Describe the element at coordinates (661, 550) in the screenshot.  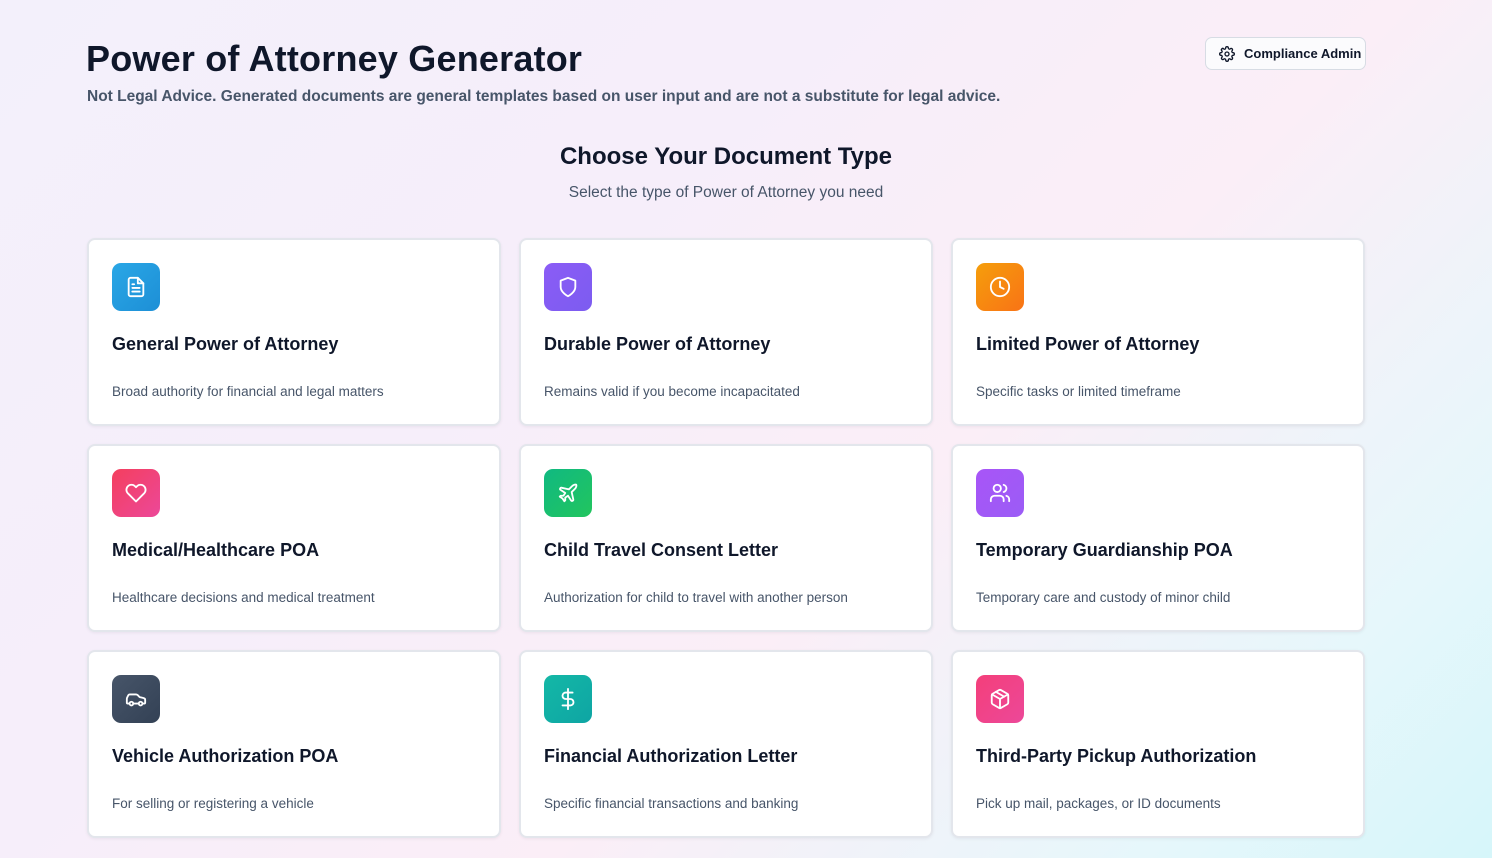
I see `card-title: Child Travel Consent Letter` at that location.